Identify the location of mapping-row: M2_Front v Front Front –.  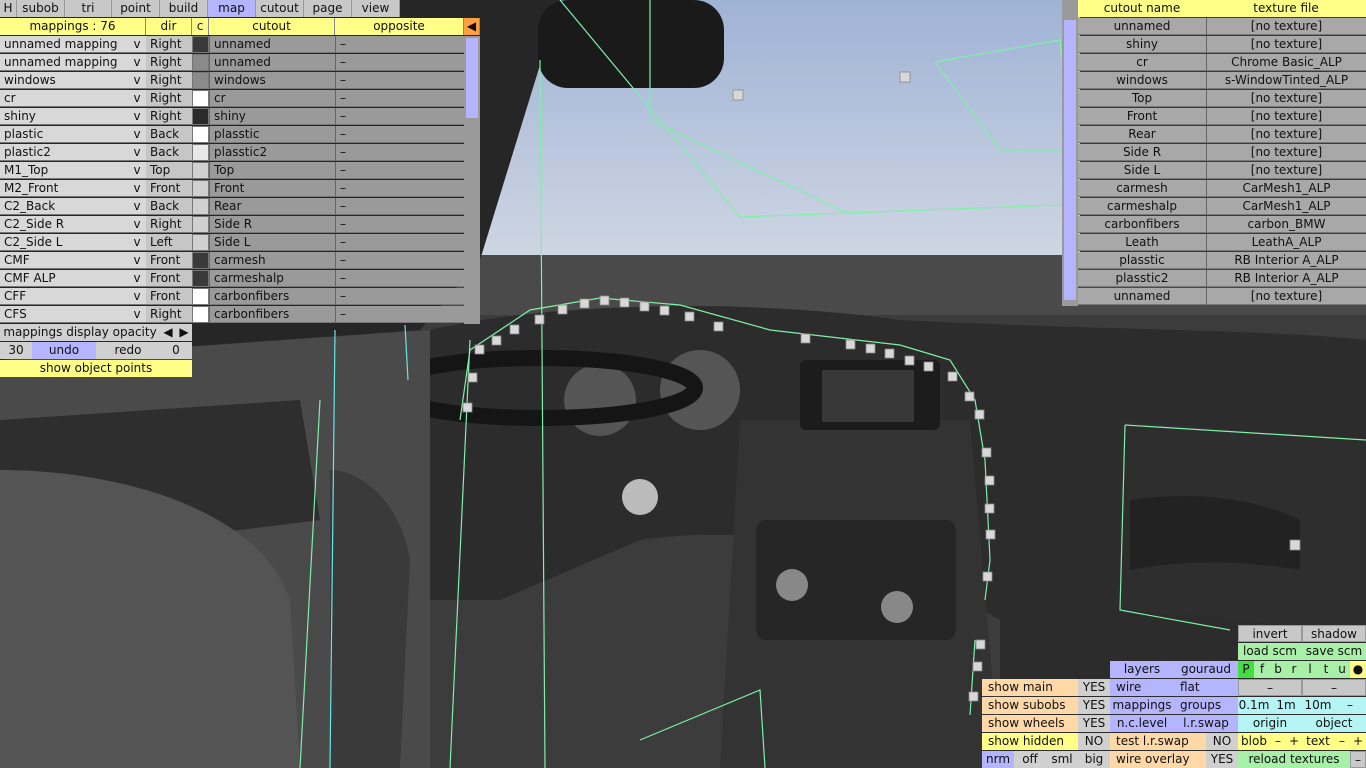
(232, 188).